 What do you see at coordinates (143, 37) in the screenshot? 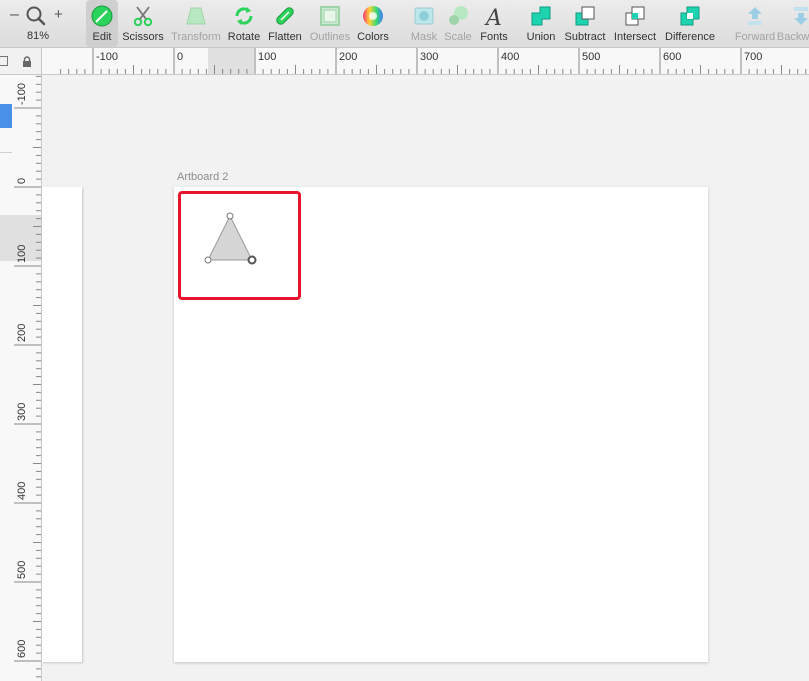
I see `tool-scissors-label: Scissors` at bounding box center [143, 37].